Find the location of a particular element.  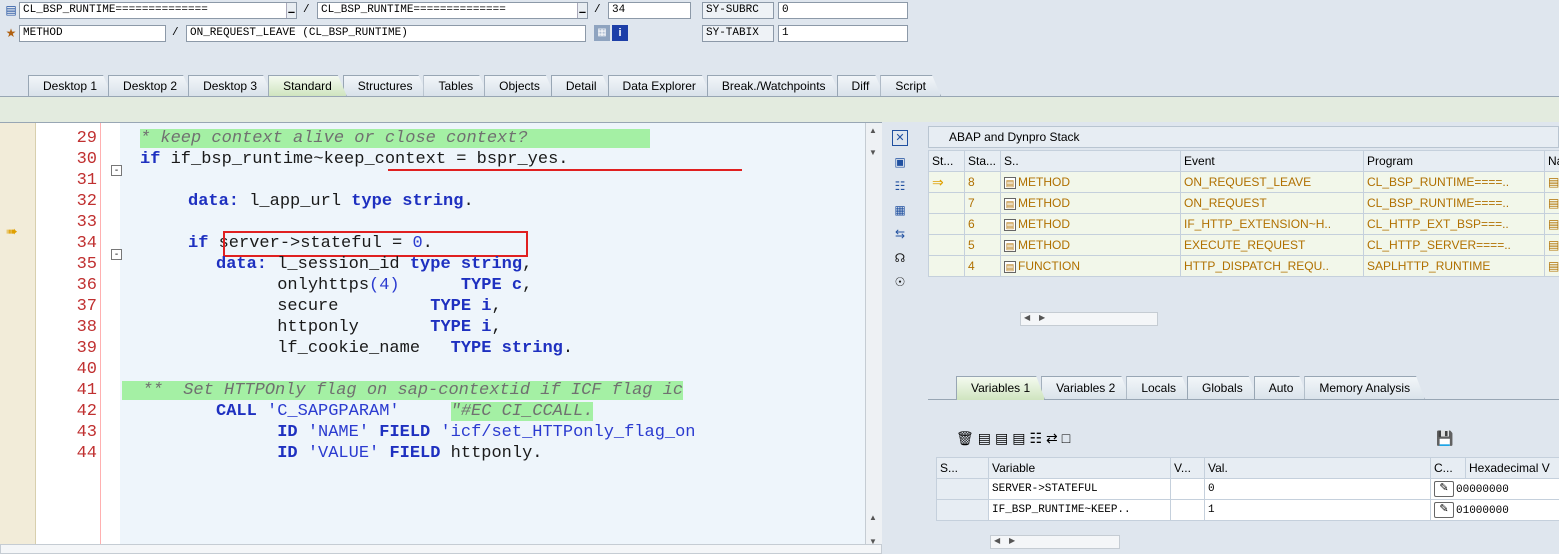

variable-value: 1 is located at coordinates (1318, 510).